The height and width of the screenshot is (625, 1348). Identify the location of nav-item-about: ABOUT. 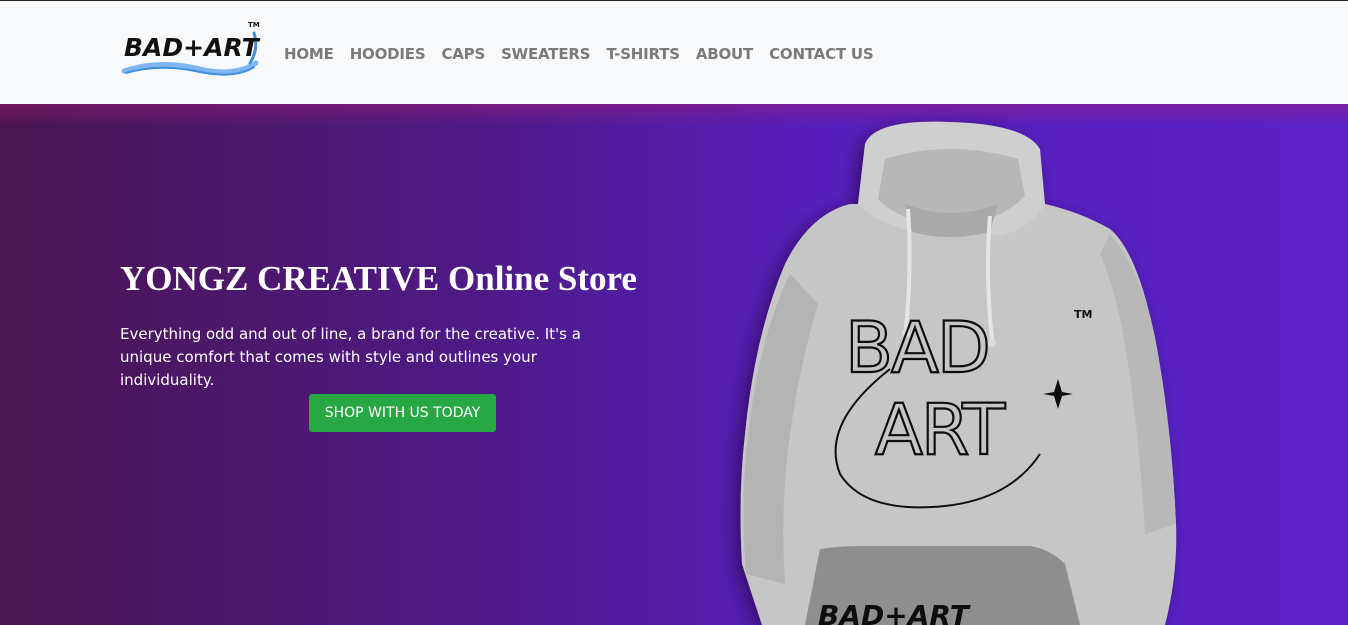
(724, 54).